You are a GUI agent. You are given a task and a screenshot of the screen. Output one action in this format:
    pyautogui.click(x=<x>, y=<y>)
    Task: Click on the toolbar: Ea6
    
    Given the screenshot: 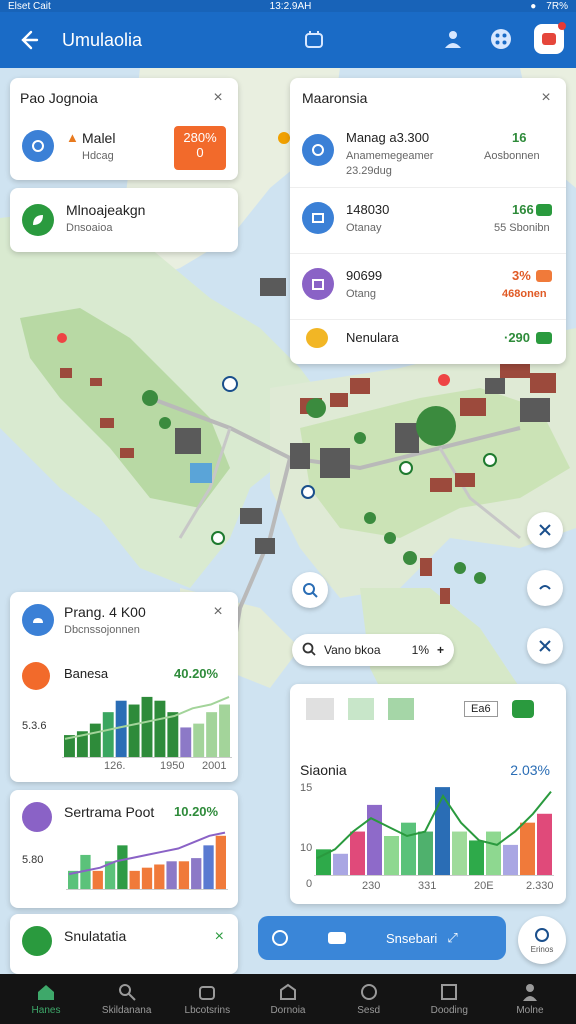 What is the action you would take?
    pyautogui.click(x=428, y=709)
    